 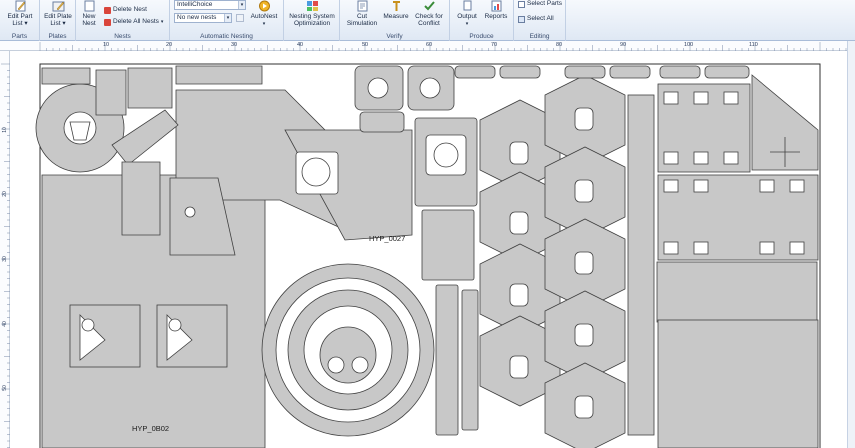 What do you see at coordinates (58, 6) in the screenshot?
I see `edit-plate-icon` at bounding box center [58, 6].